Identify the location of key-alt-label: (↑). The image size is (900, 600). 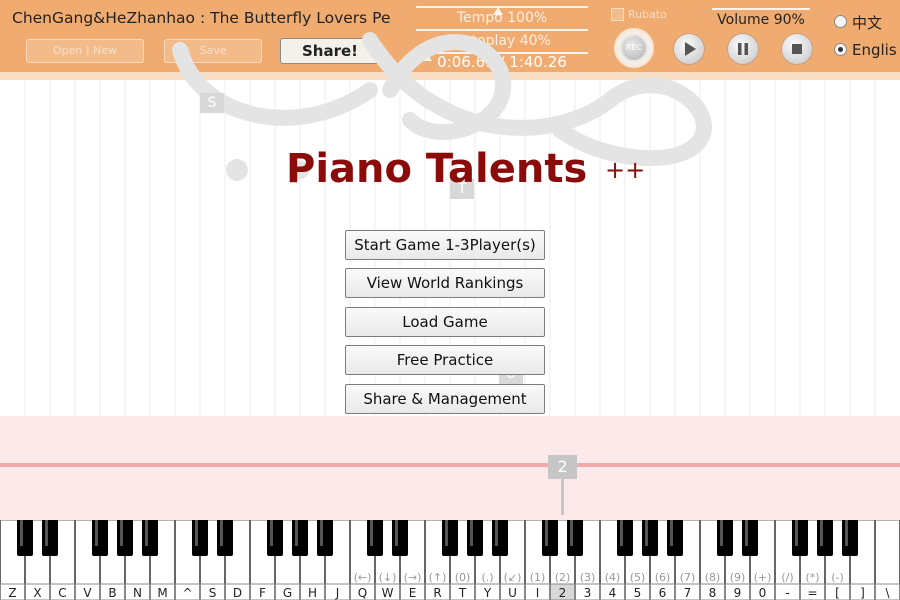
(438, 577).